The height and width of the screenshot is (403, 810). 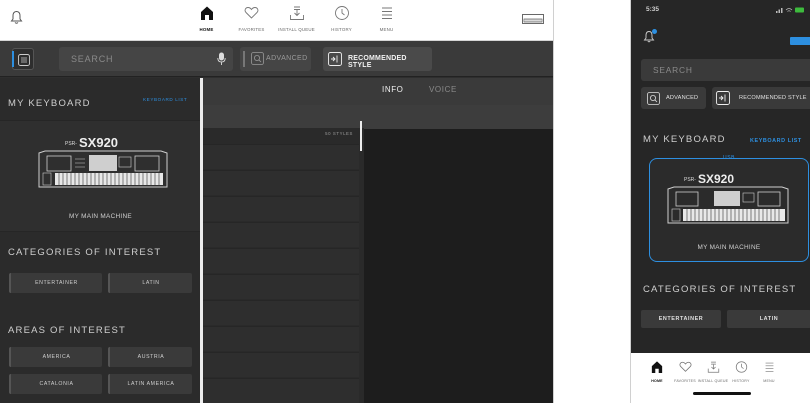 I want to click on style-list-scrollbar, so click(x=361, y=136).